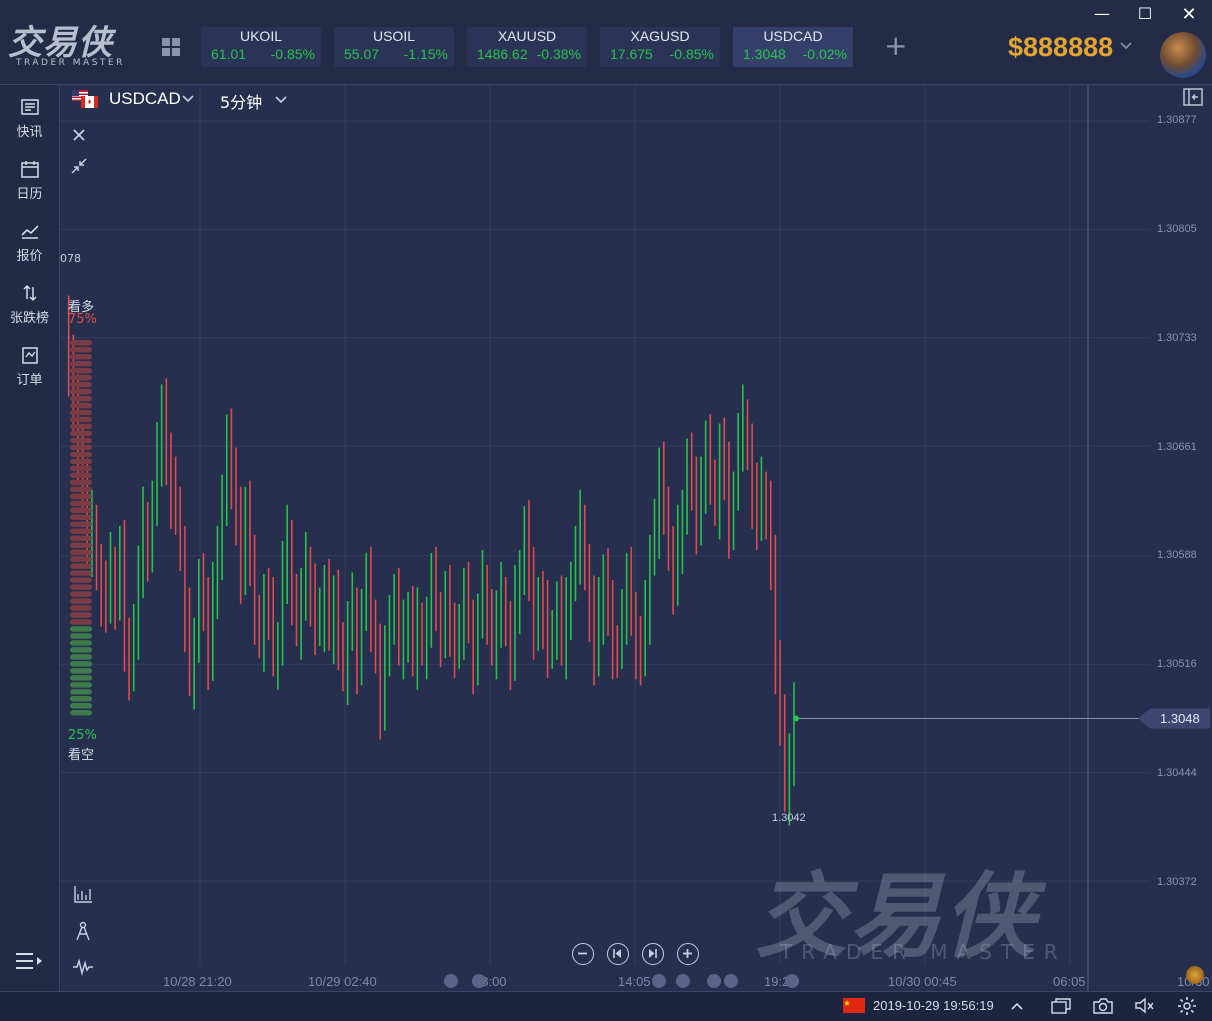  Describe the element at coordinates (854, 1005) in the screenshot. I see `china-flag-icon` at that location.